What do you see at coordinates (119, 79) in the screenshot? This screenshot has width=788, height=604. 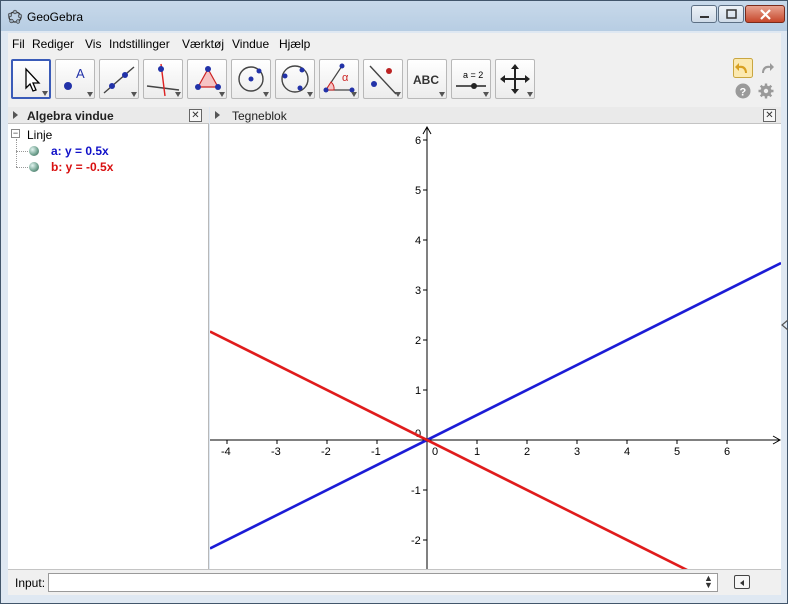 I see `line-tool-button` at bounding box center [119, 79].